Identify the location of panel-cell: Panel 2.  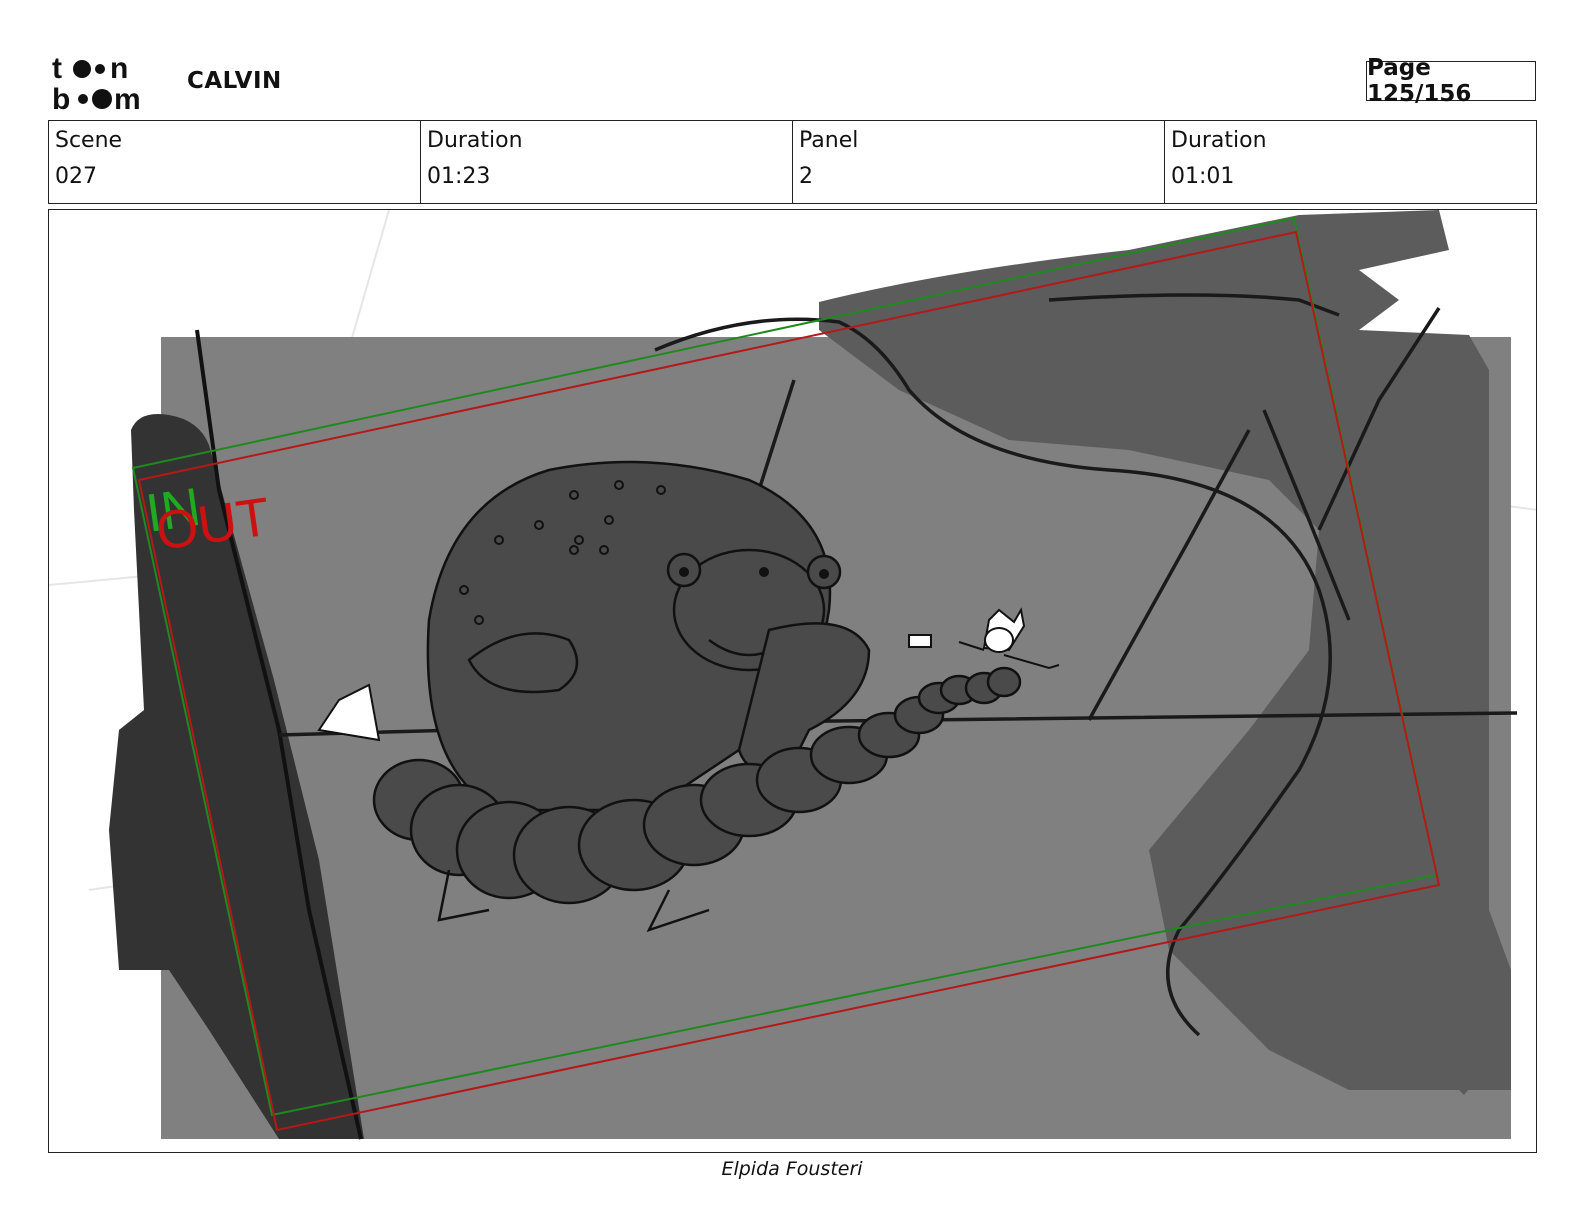
(978, 162).